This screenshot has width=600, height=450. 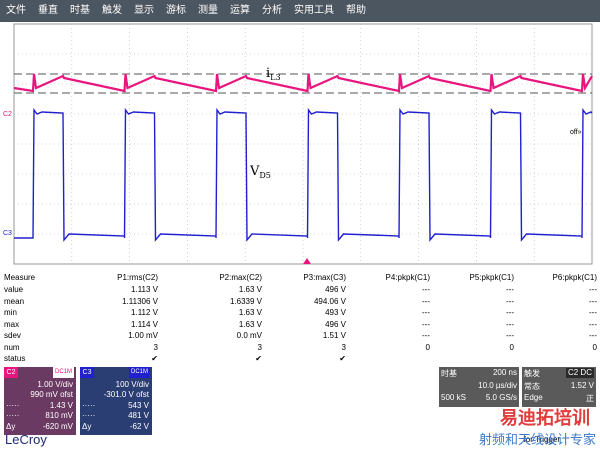 I want to click on measure-label: sdev, so click(x=12, y=335).